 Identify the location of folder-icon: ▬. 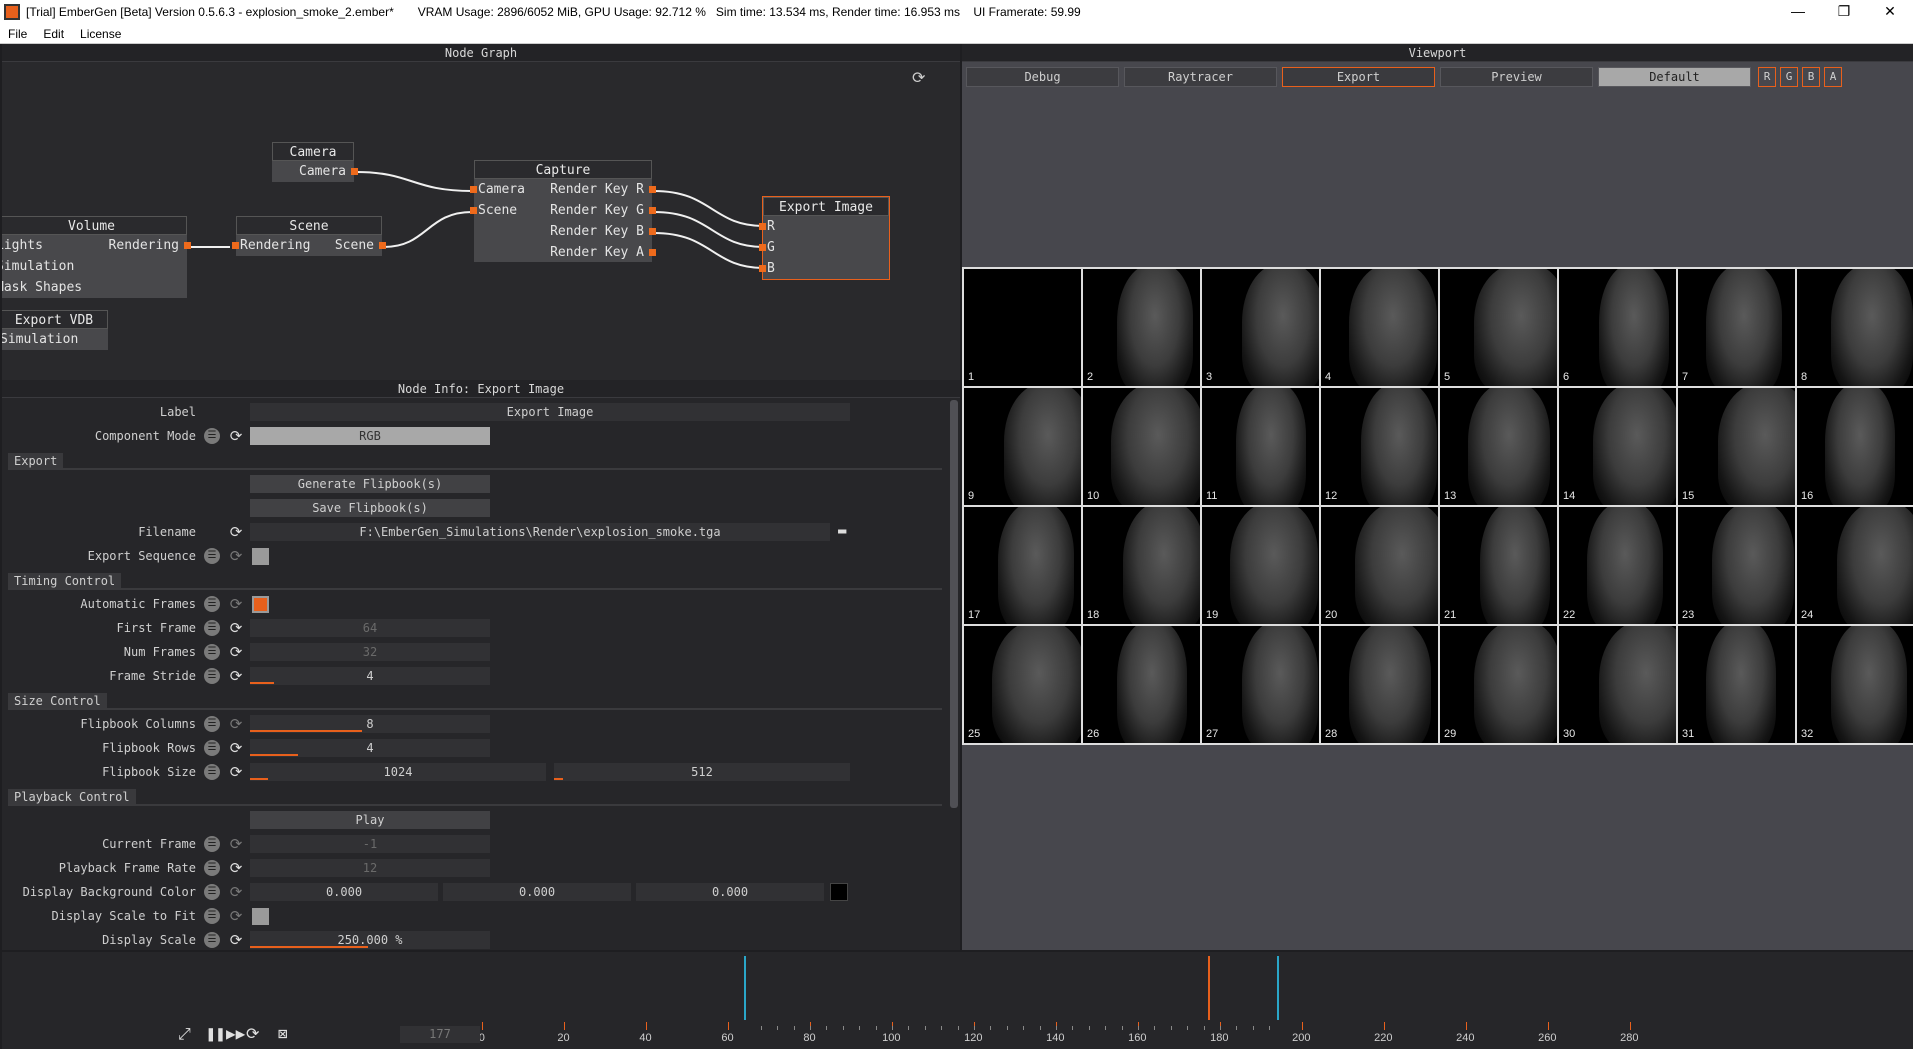
(842, 531).